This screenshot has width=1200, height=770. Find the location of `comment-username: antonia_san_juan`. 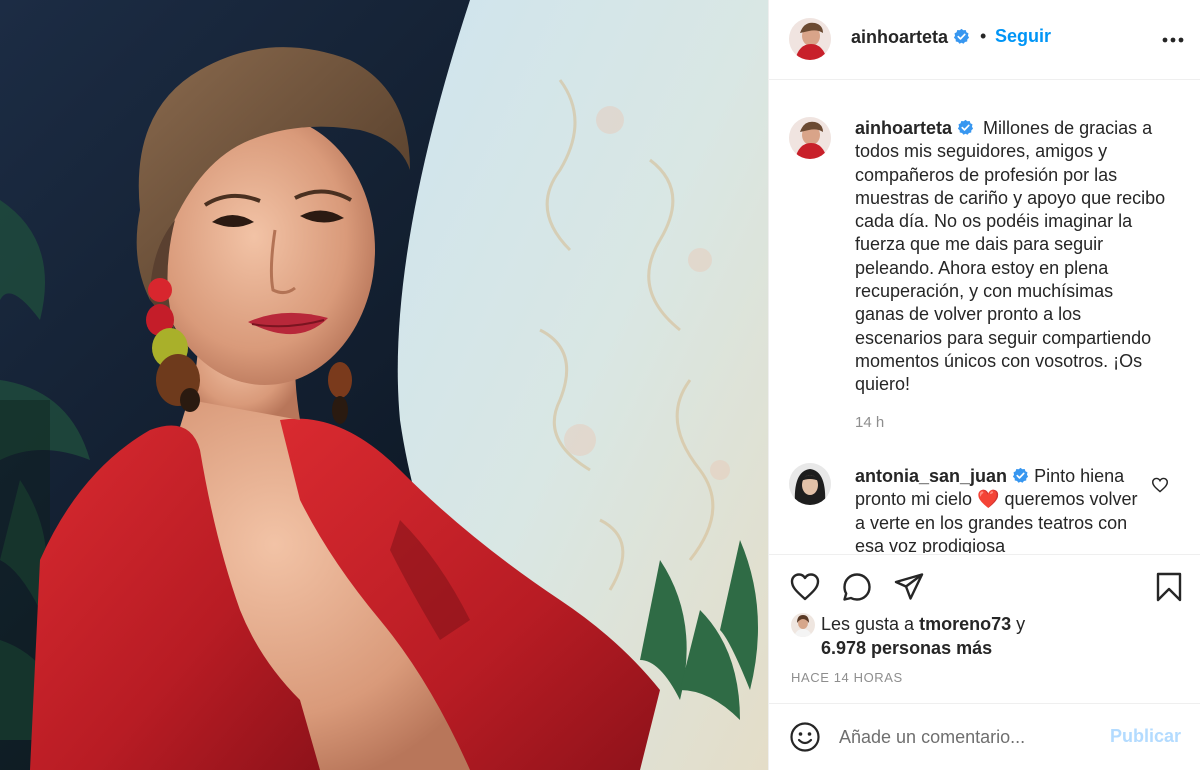

comment-username: antonia_san_juan is located at coordinates (942, 476).